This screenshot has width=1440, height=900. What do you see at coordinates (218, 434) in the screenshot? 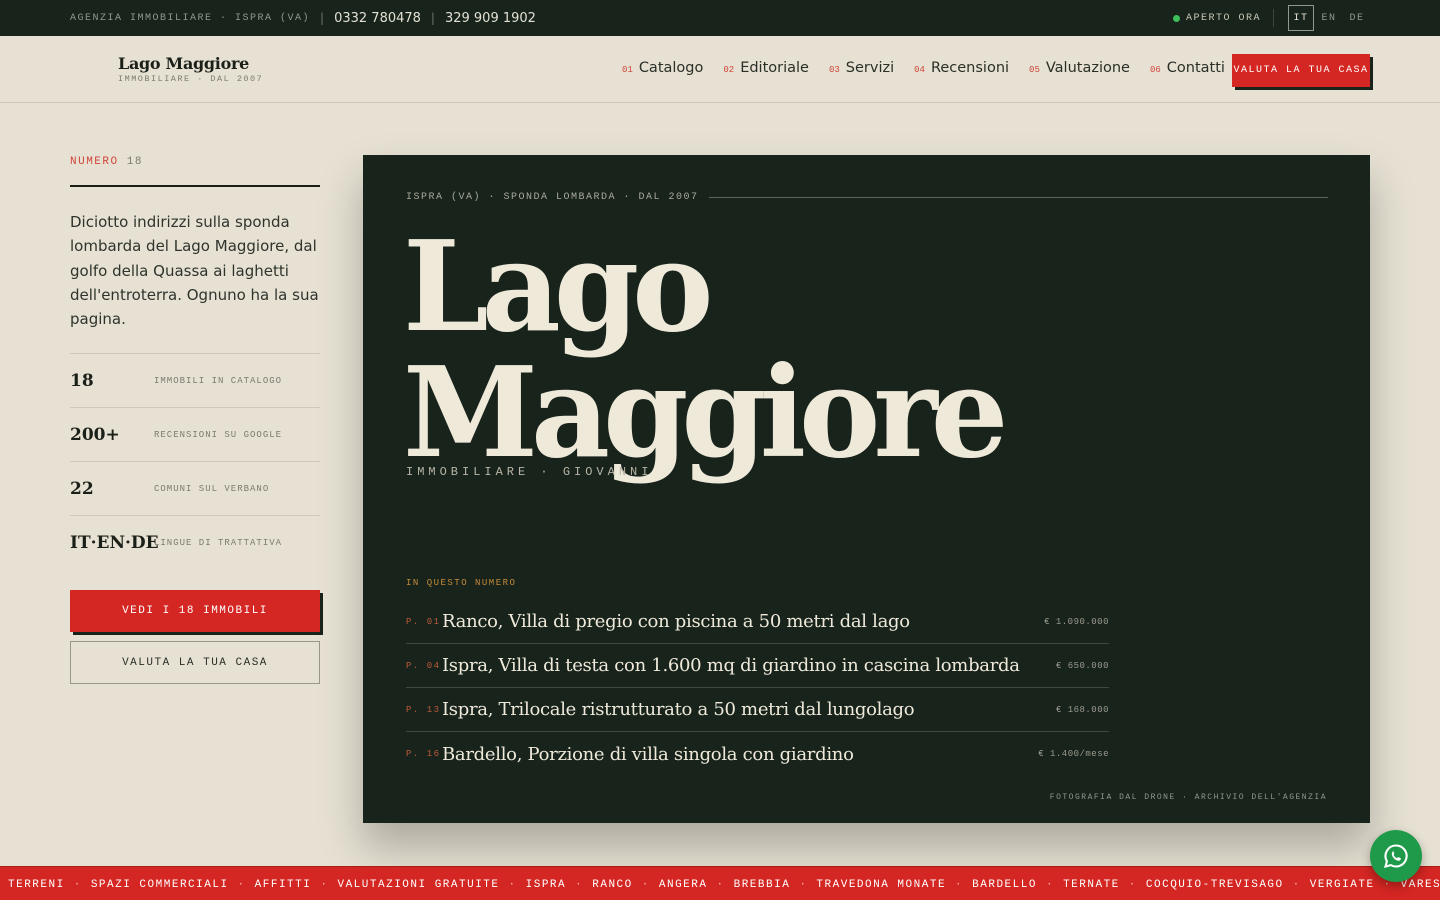
I see `stat-label: RECENSIONI SU GOOGLE` at bounding box center [218, 434].